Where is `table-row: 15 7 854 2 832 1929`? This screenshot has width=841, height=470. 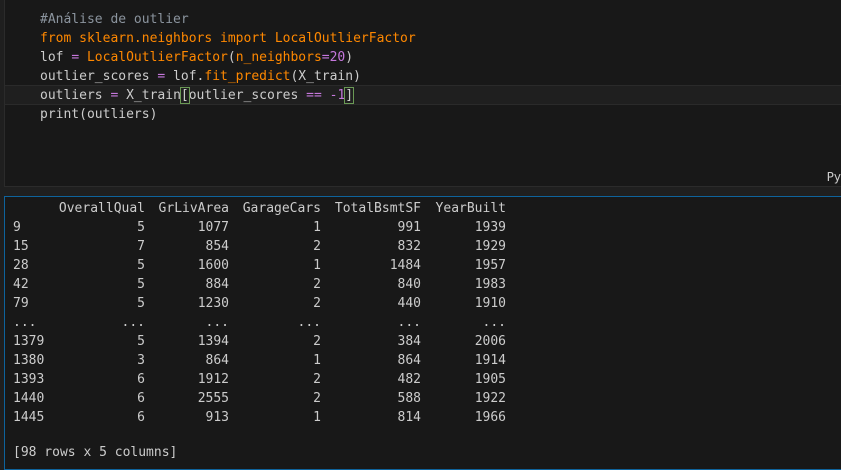 table-row: 15 7 854 2 832 1929 is located at coordinates (259, 246).